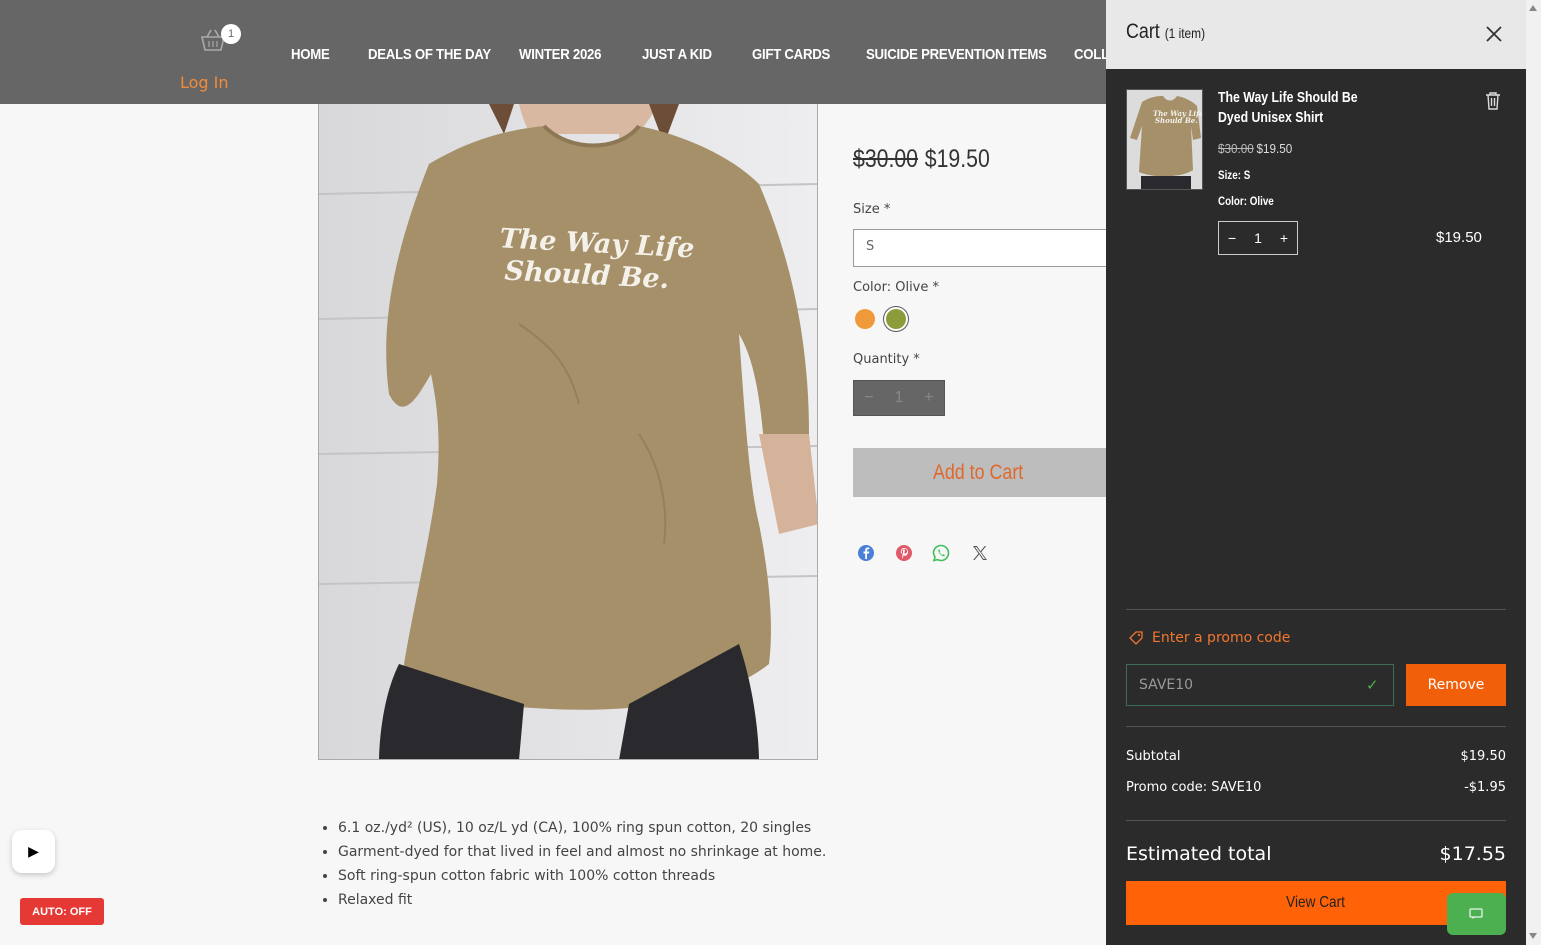  Describe the element at coordinates (1176, 120) in the screenshot. I see `svg-text: Should Be.` at that location.